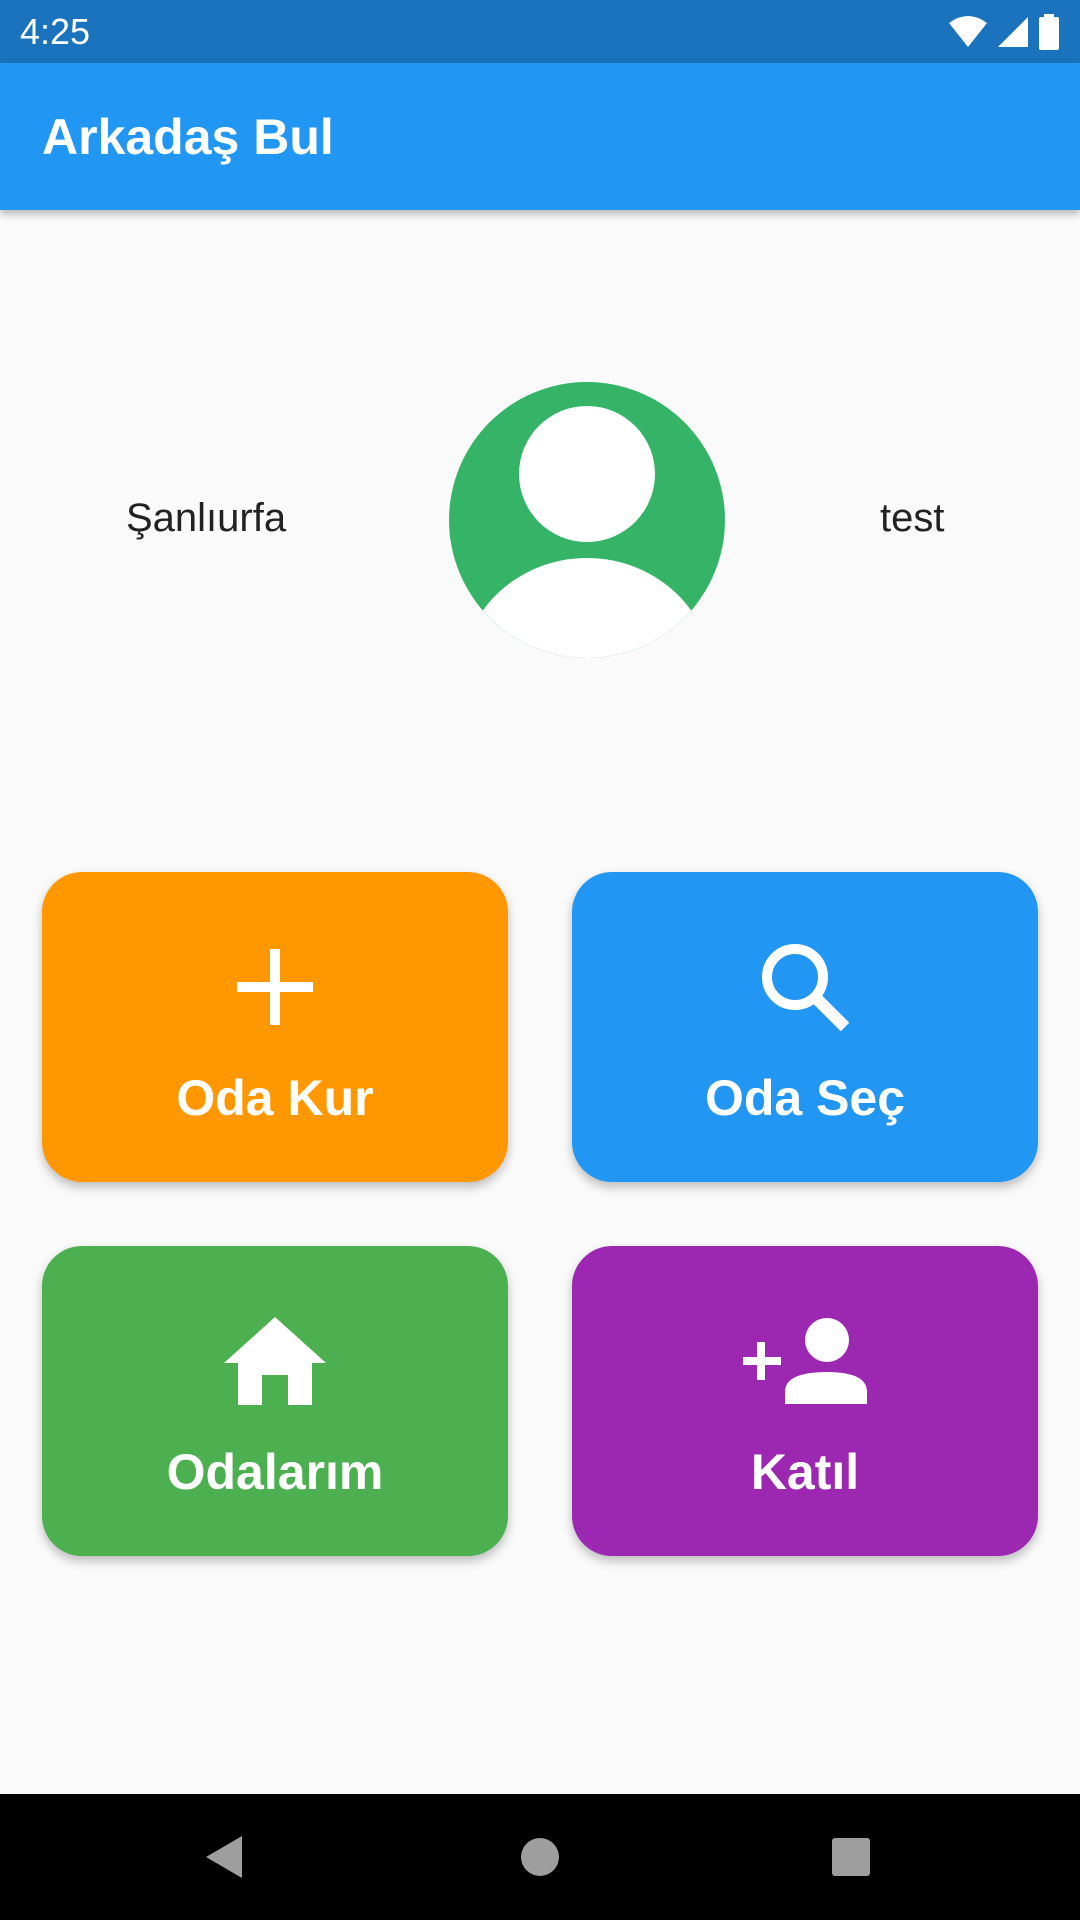 This screenshot has height=1920, width=1080. Describe the element at coordinates (806, 988) in the screenshot. I see `search-icon` at that location.